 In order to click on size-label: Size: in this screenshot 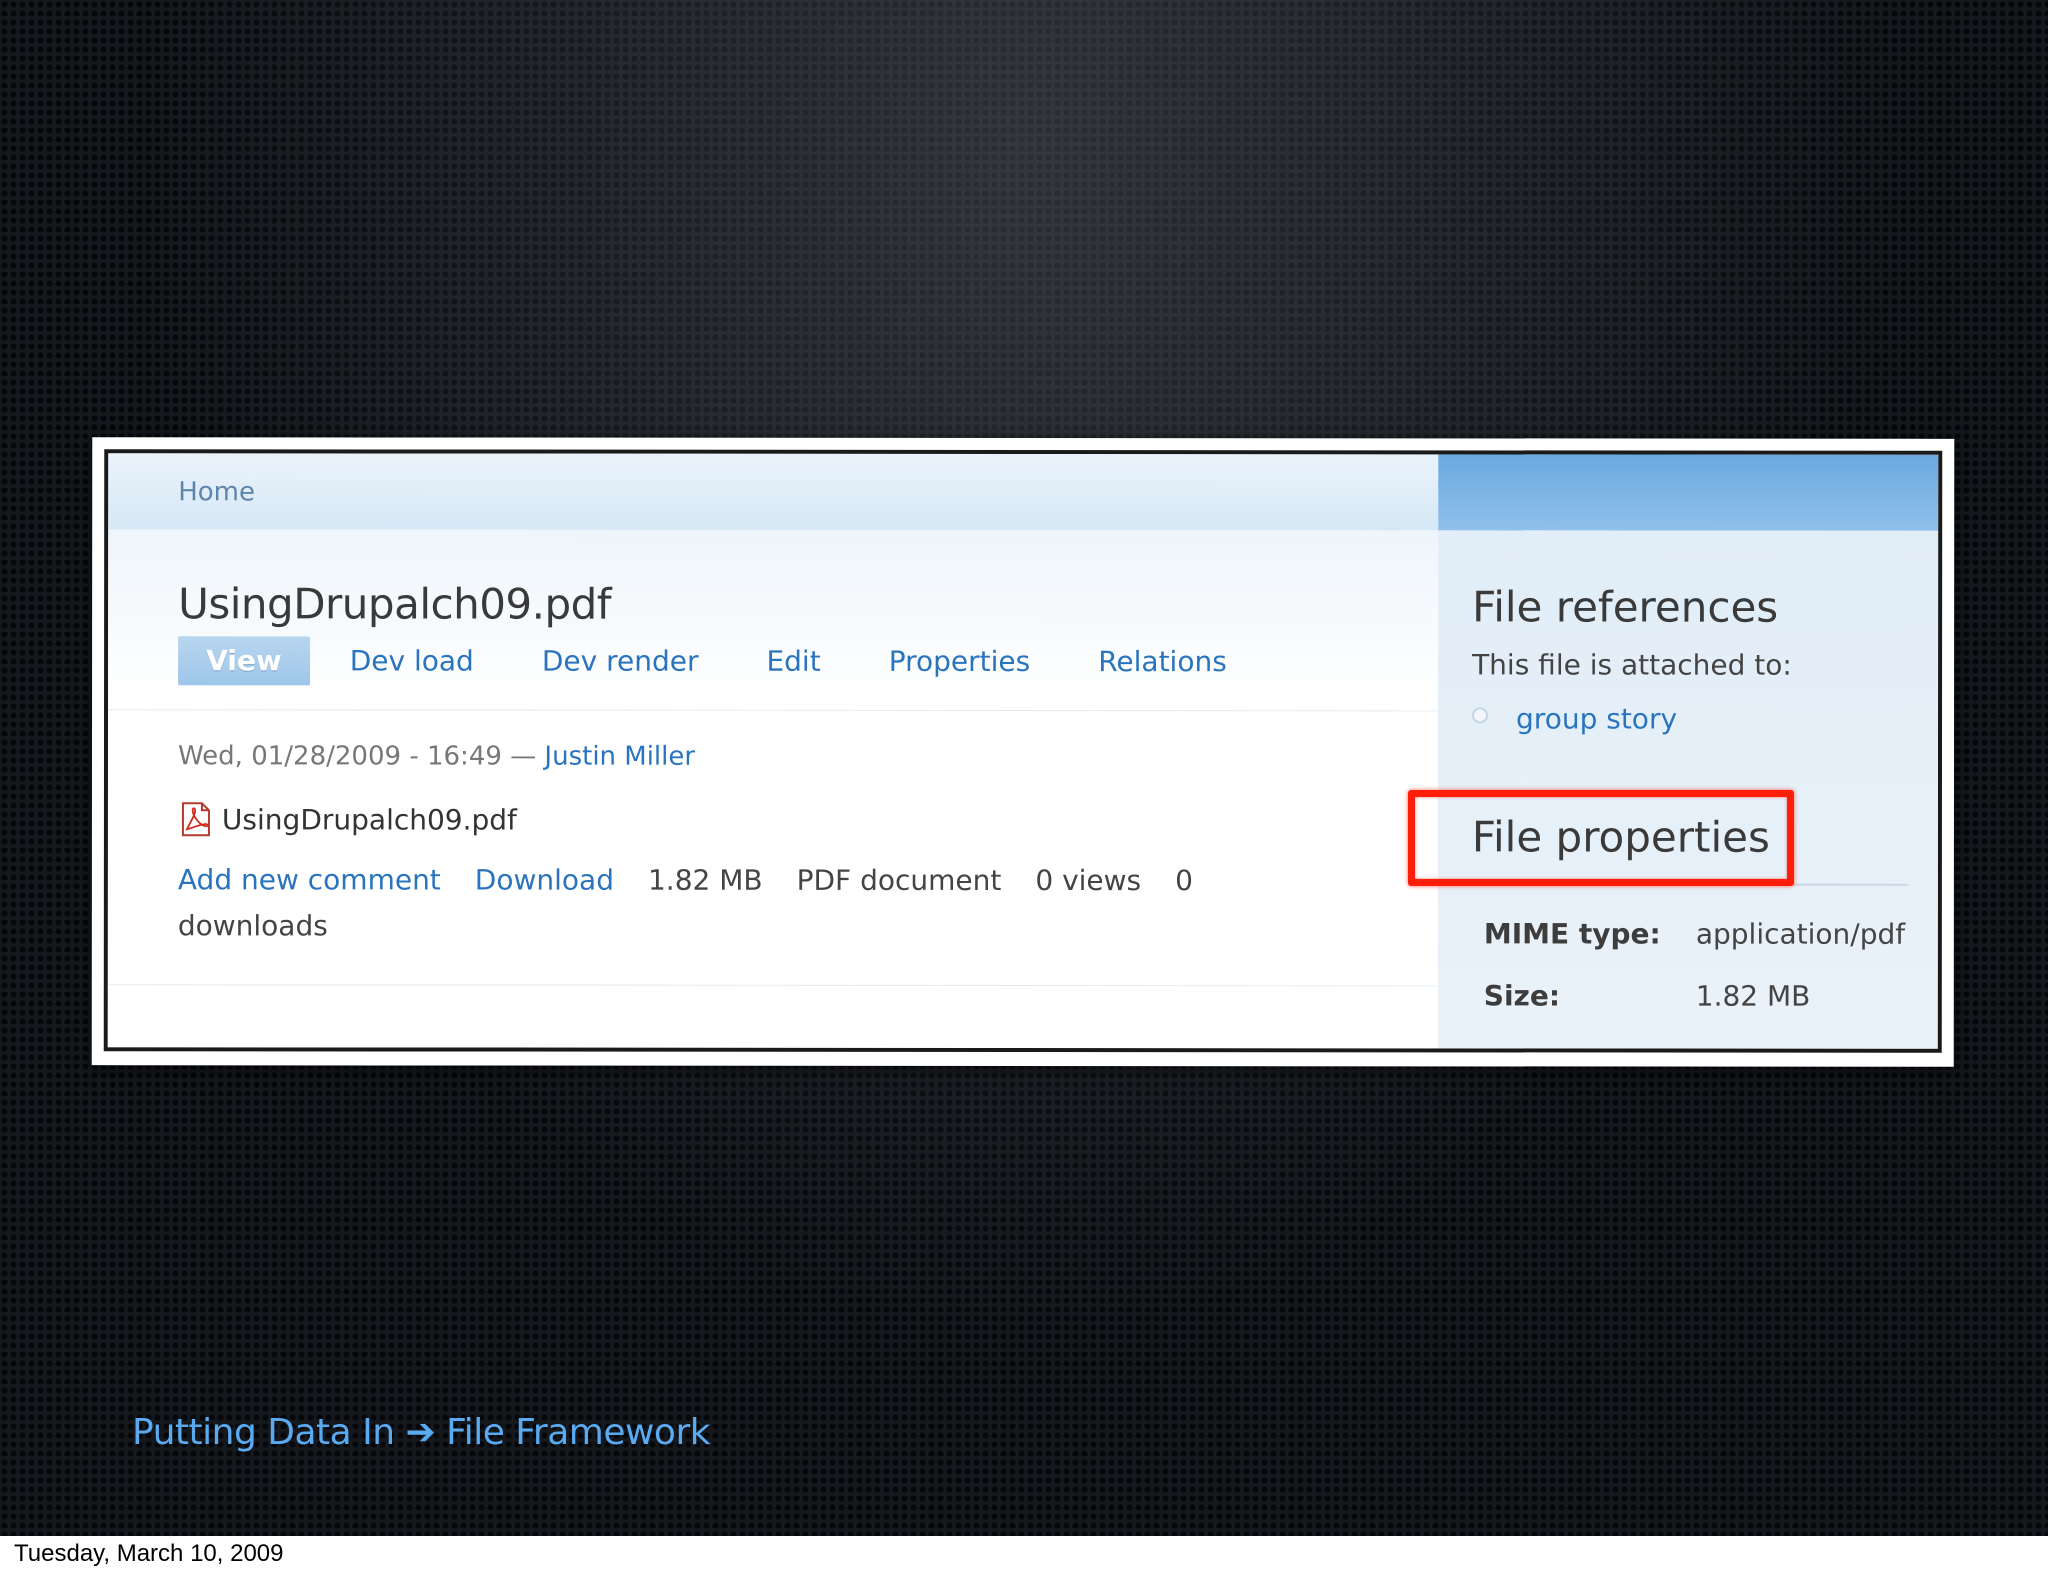, I will do `click(1522, 995)`.